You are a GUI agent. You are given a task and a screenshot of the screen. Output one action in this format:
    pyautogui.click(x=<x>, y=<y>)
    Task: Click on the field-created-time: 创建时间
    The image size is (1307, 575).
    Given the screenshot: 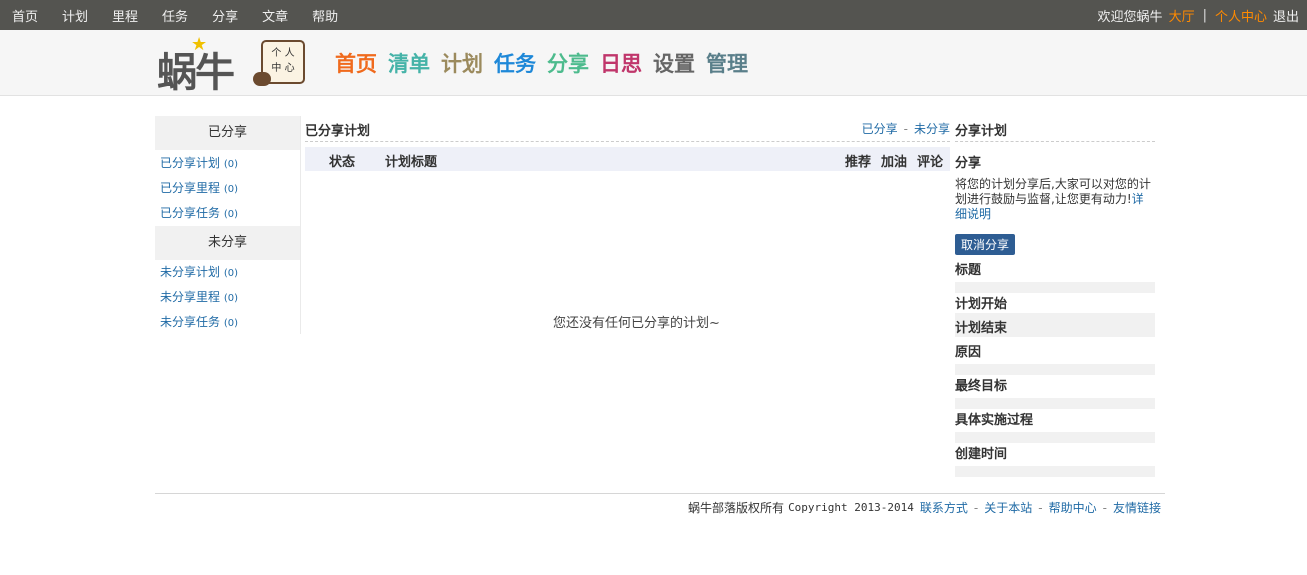 What is the action you would take?
    pyautogui.click(x=1055, y=460)
    